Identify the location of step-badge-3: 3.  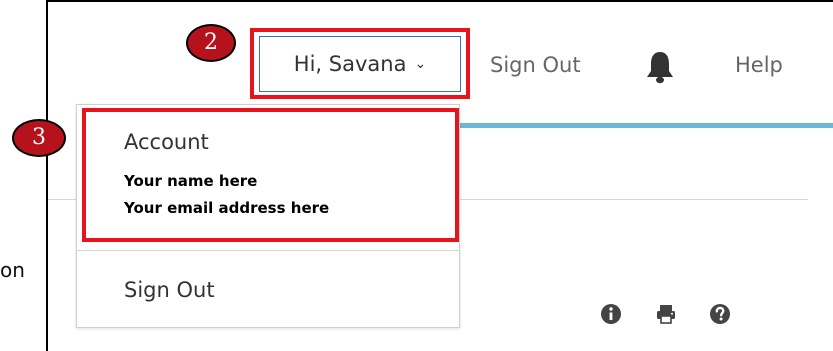
(39, 138).